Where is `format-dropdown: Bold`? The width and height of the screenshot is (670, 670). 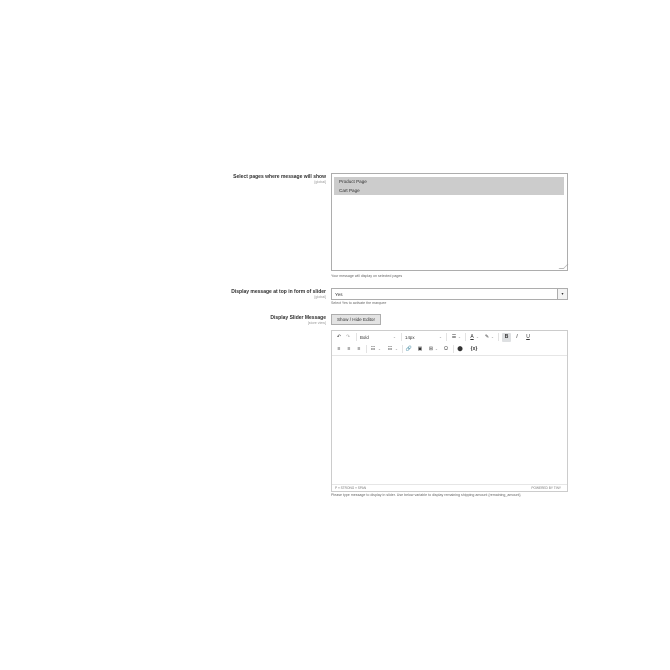
format-dropdown: Bold is located at coordinates (364, 337).